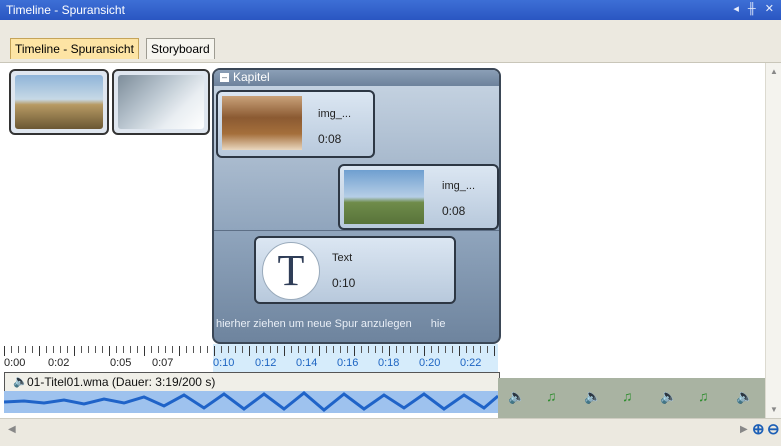 This screenshot has height=446, width=781. Describe the element at coordinates (12, 429) in the screenshot. I see `scroll-left-icon: ◀` at that location.